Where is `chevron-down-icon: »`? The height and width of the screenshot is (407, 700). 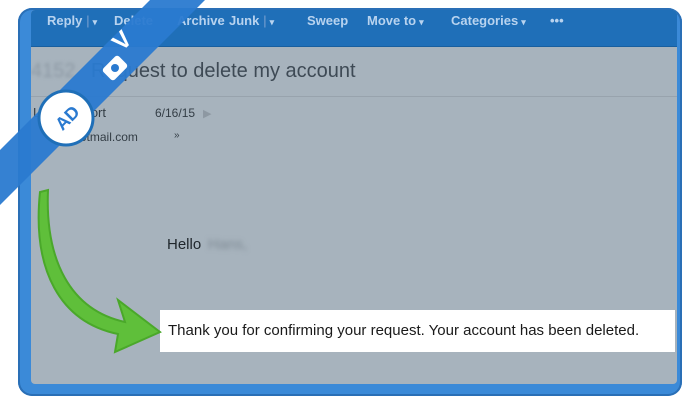
chevron-down-icon: » is located at coordinates (177, 135).